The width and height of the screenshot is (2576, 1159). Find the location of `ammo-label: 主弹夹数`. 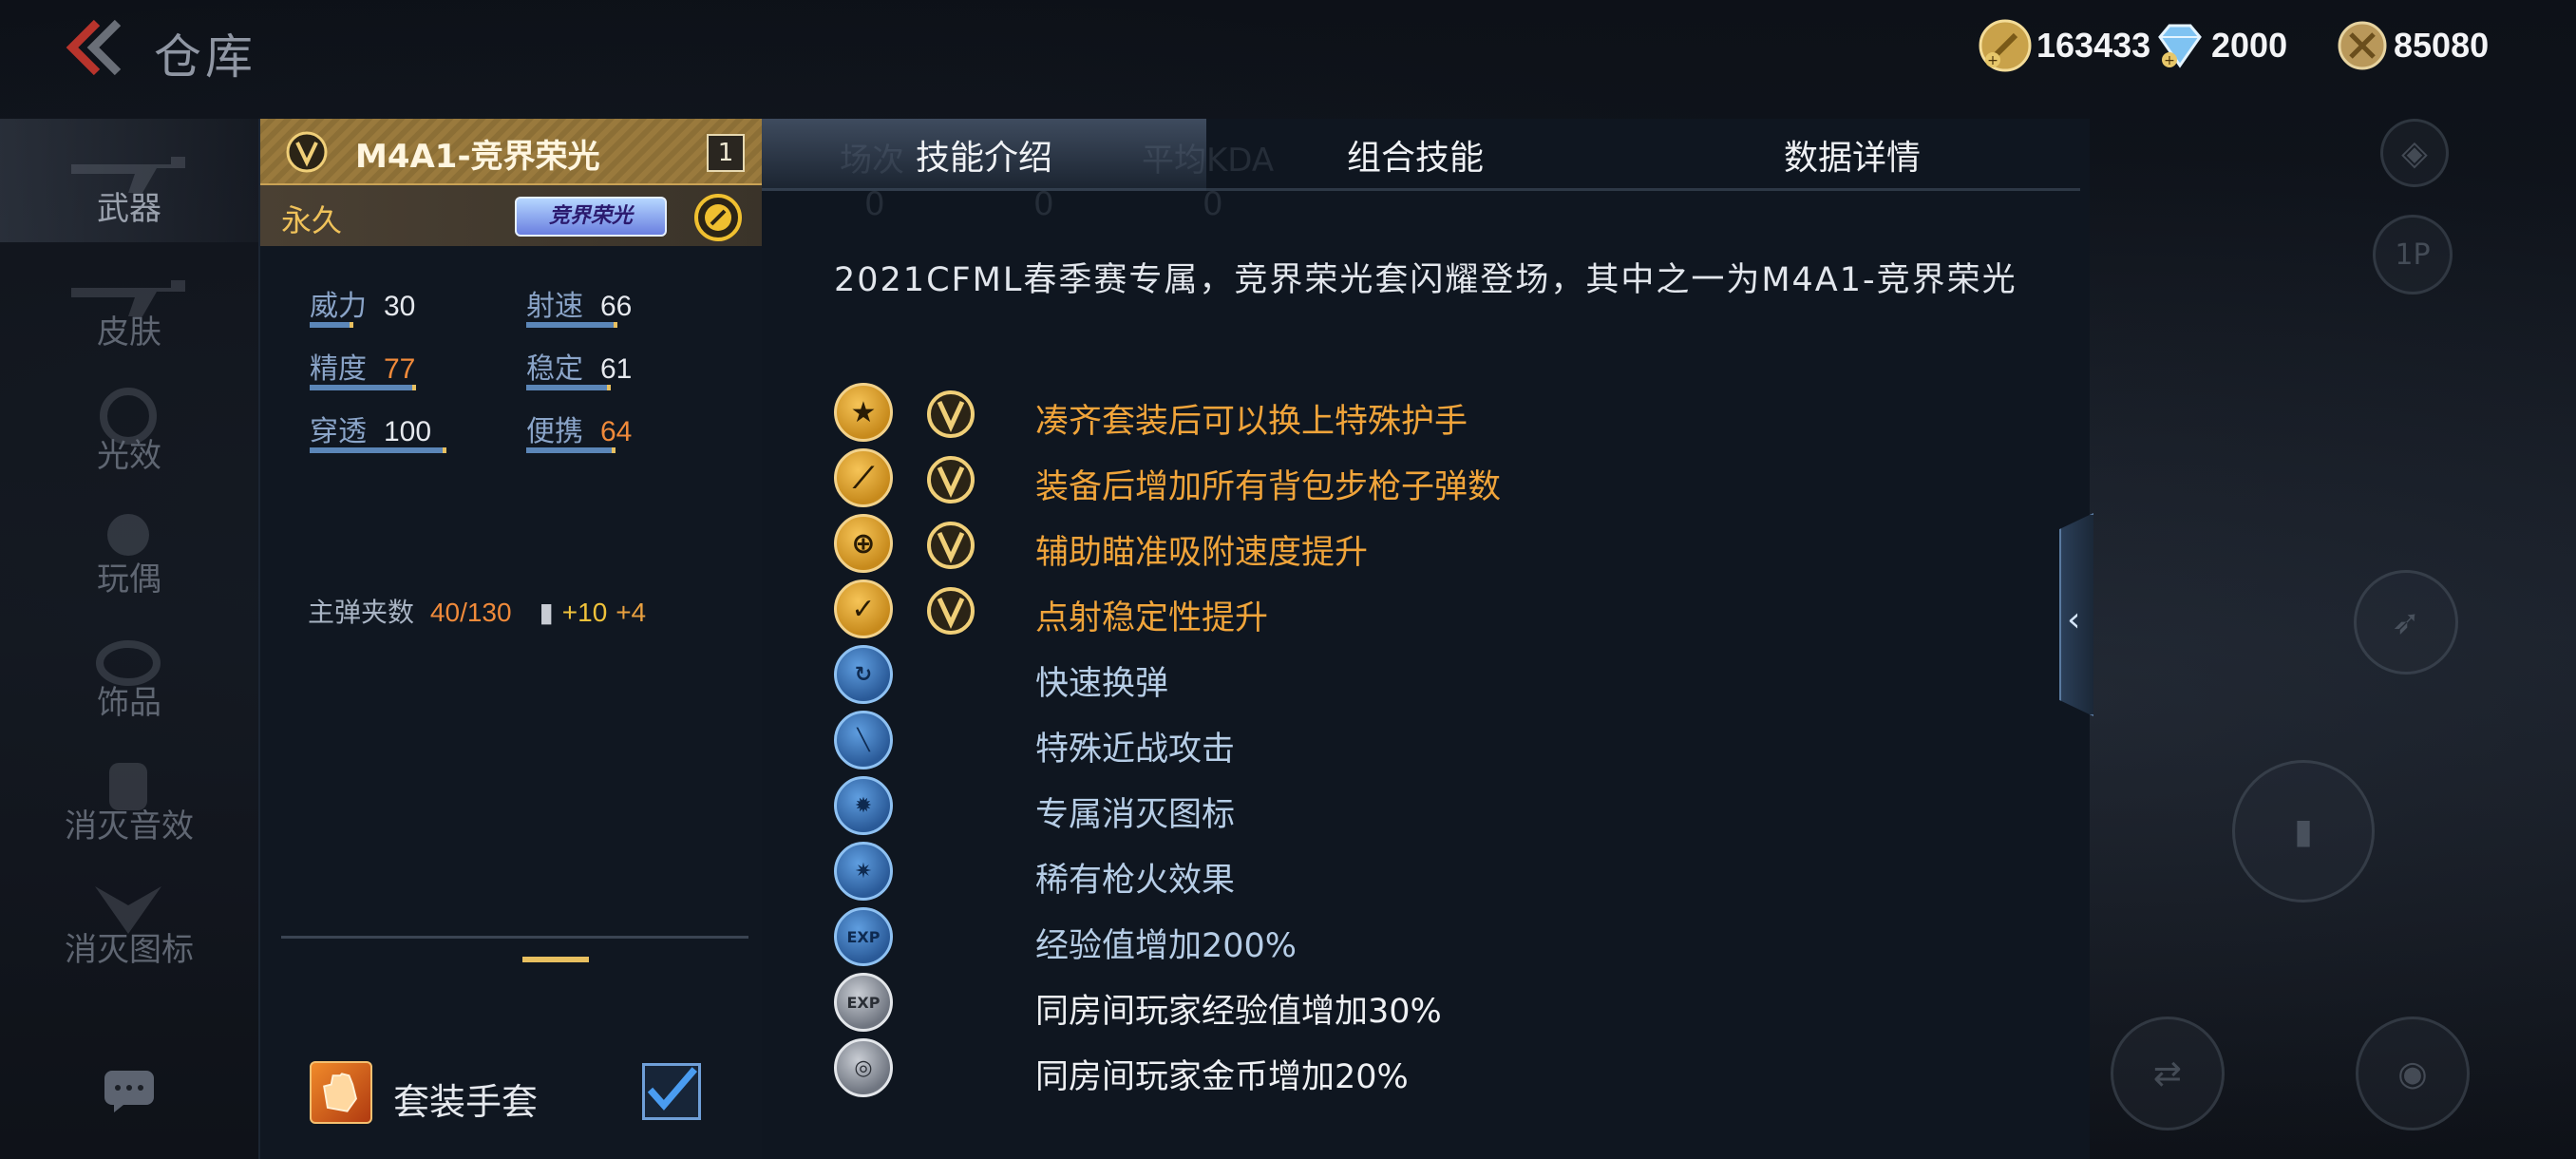

ammo-label: 主弹夹数 is located at coordinates (361, 612).